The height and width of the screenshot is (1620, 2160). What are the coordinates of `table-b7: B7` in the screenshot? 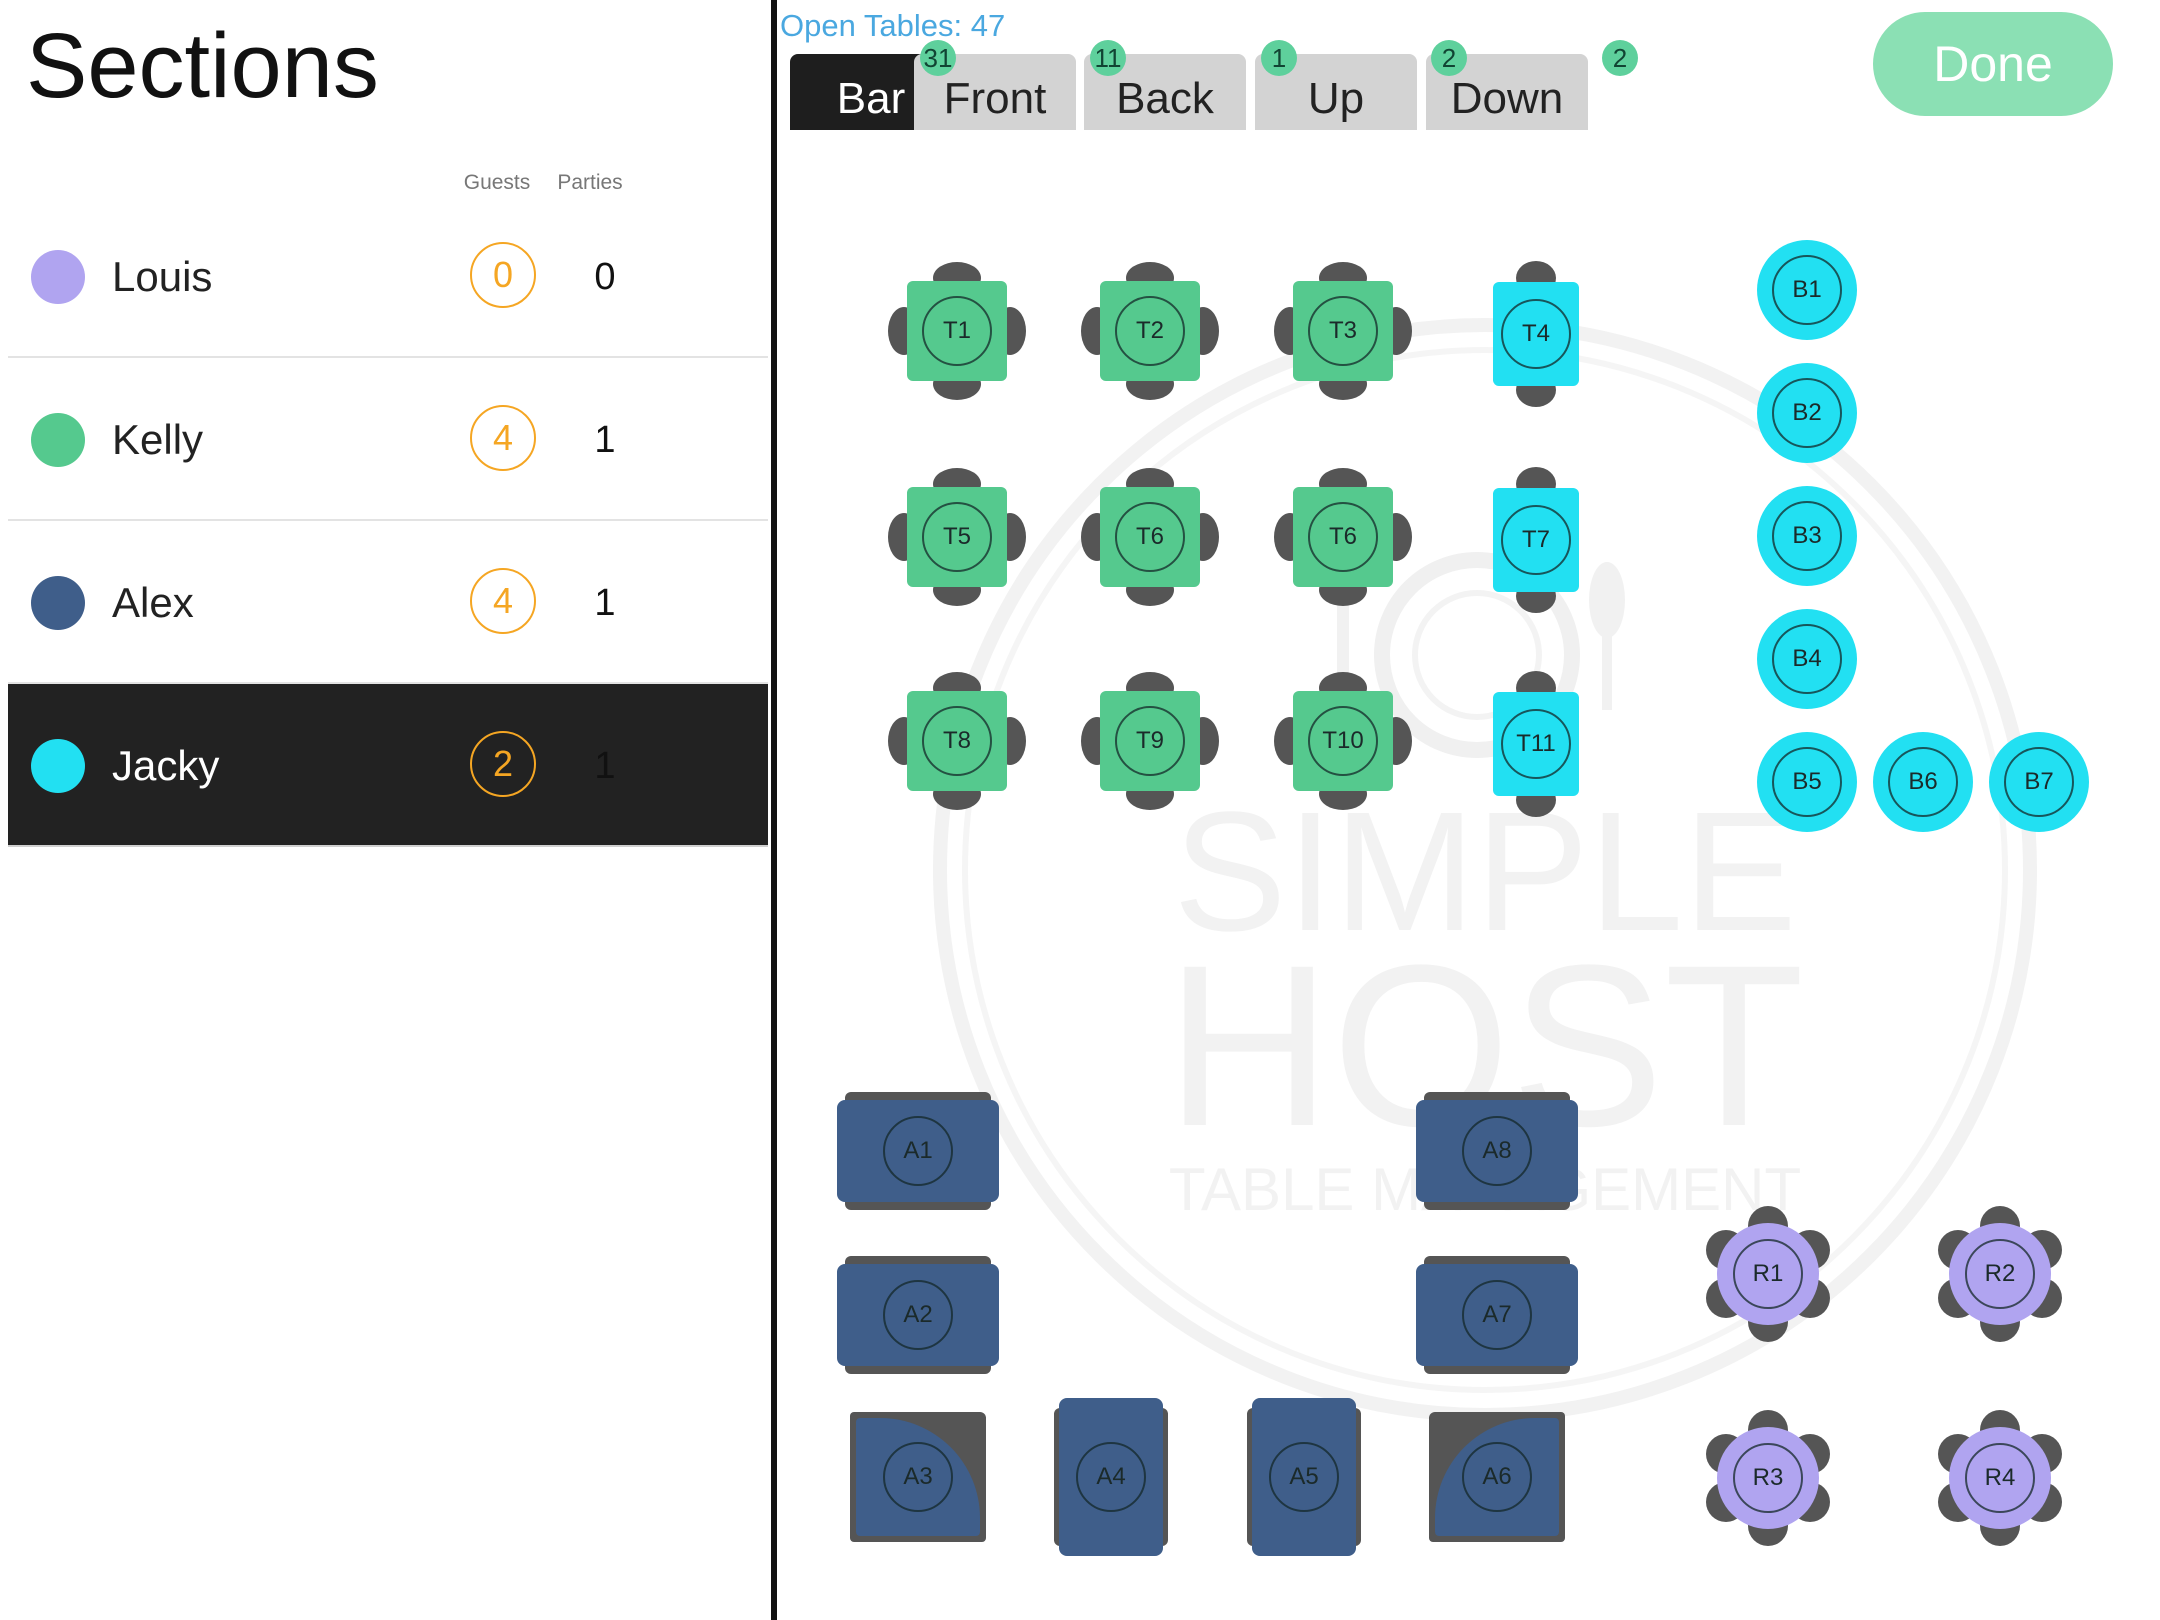 It's located at (2039, 782).